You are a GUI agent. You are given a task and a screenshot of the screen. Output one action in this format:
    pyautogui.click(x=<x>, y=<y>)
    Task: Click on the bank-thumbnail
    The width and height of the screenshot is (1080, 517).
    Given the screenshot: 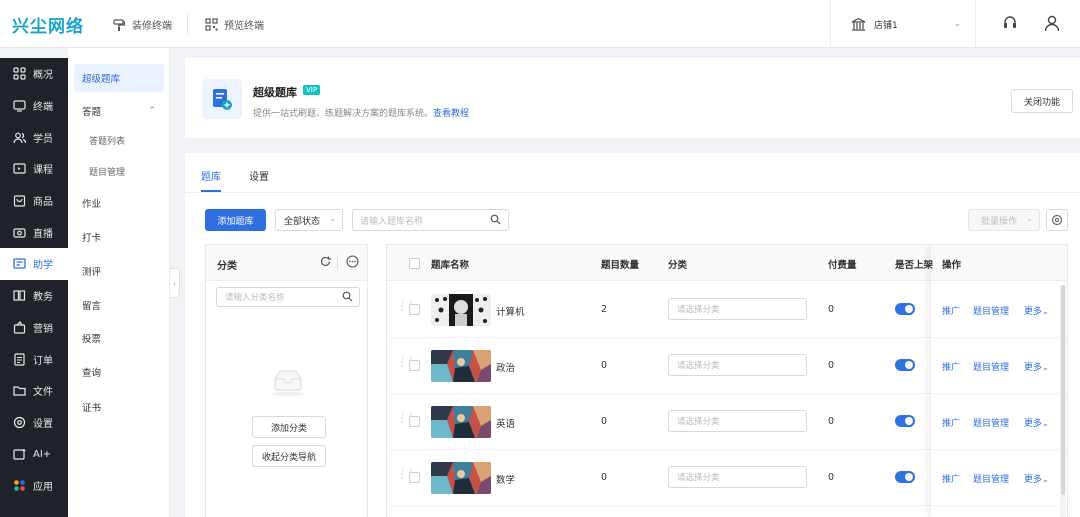 What is the action you would take?
    pyautogui.click(x=461, y=478)
    